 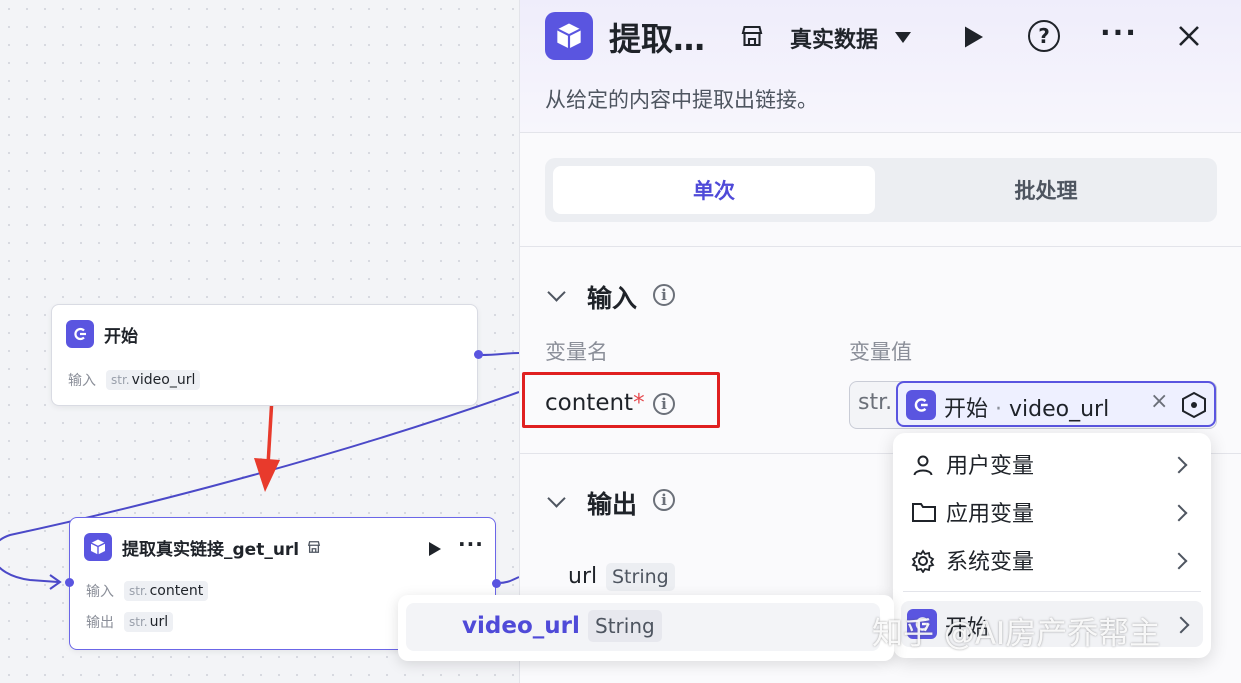 What do you see at coordinates (82, 381) in the screenshot?
I see `start-node-input-label: 输入` at bounding box center [82, 381].